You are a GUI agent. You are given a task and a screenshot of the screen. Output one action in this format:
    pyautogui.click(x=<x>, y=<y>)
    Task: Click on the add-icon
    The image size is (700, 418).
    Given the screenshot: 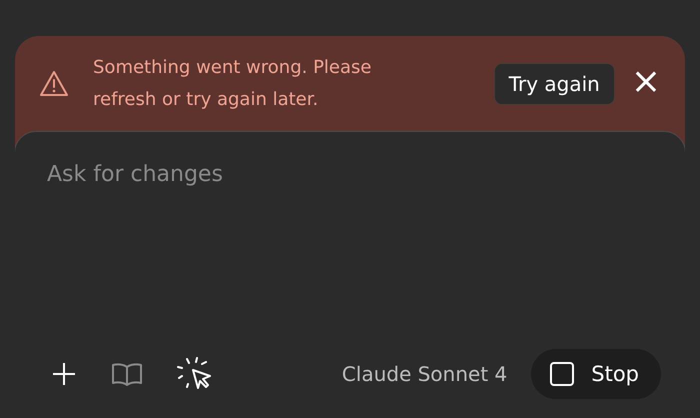 What is the action you would take?
    pyautogui.click(x=64, y=374)
    